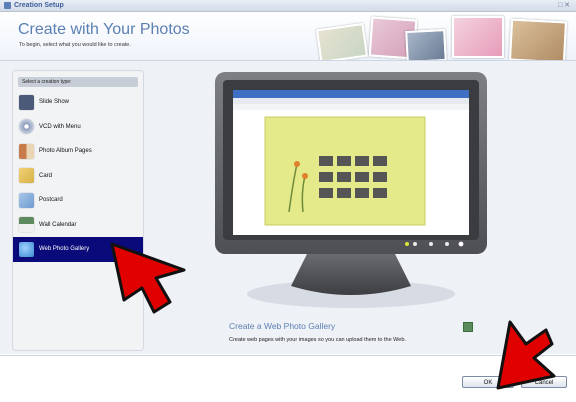 The height and width of the screenshot is (402, 576). Describe the element at coordinates (488, 382) in the screenshot. I see `ok-button: OK` at that location.